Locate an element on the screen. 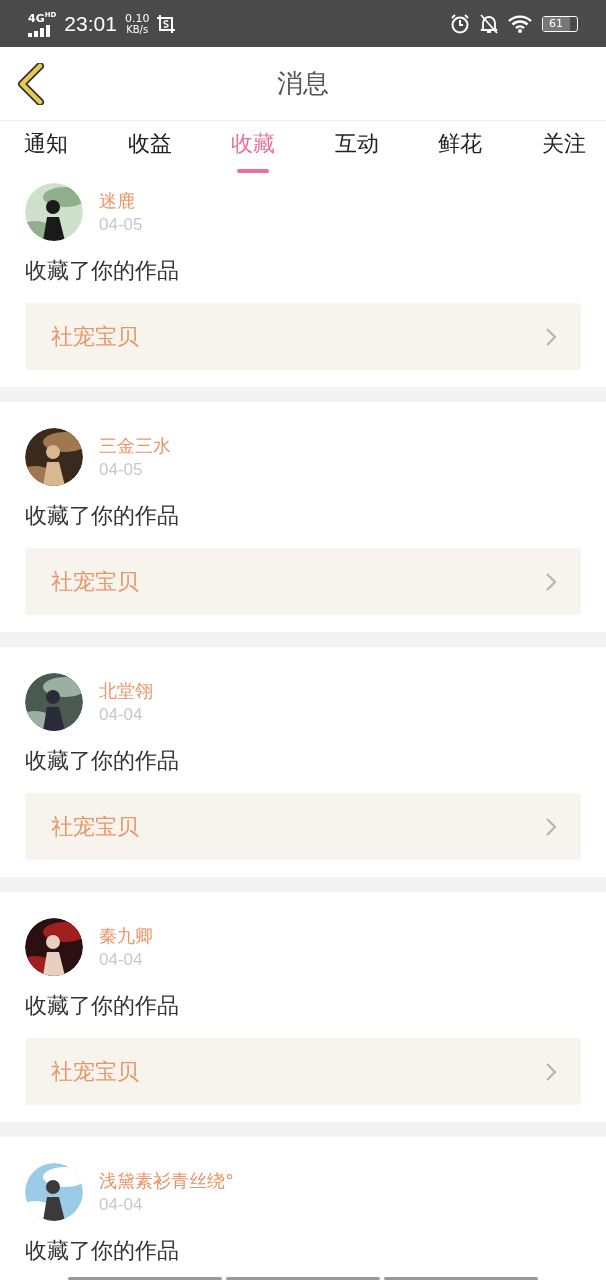  tab: 收益 is located at coordinates (149, 147).